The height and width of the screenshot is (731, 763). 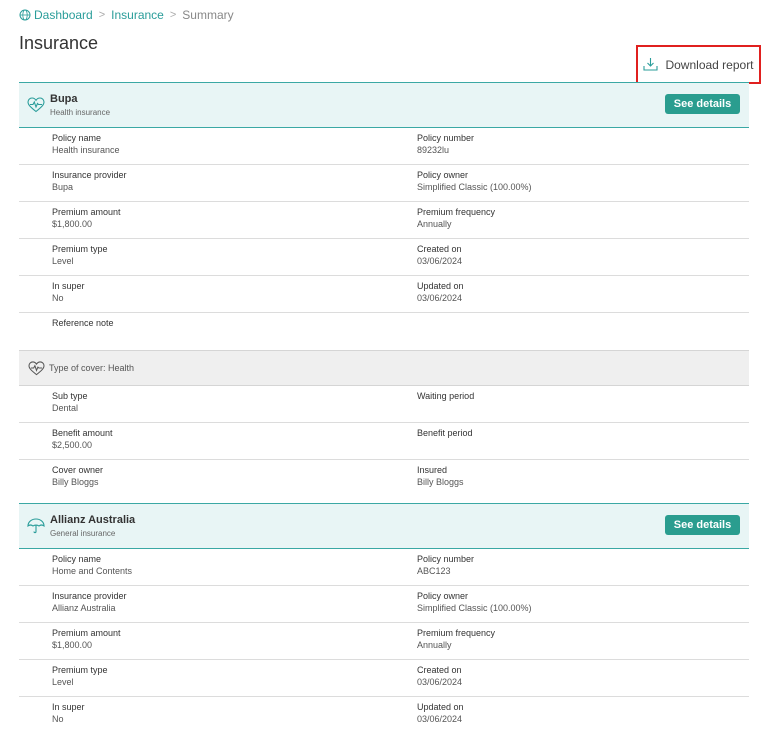 I want to click on field-label: Sub type, so click(x=70, y=396).